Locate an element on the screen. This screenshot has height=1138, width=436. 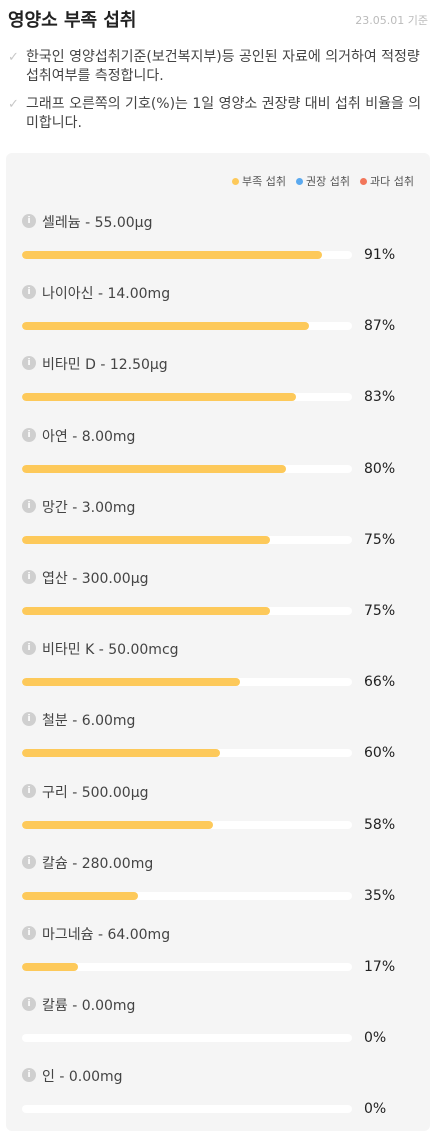
legend-item-excess: 과다 섭취 is located at coordinates (387, 181).